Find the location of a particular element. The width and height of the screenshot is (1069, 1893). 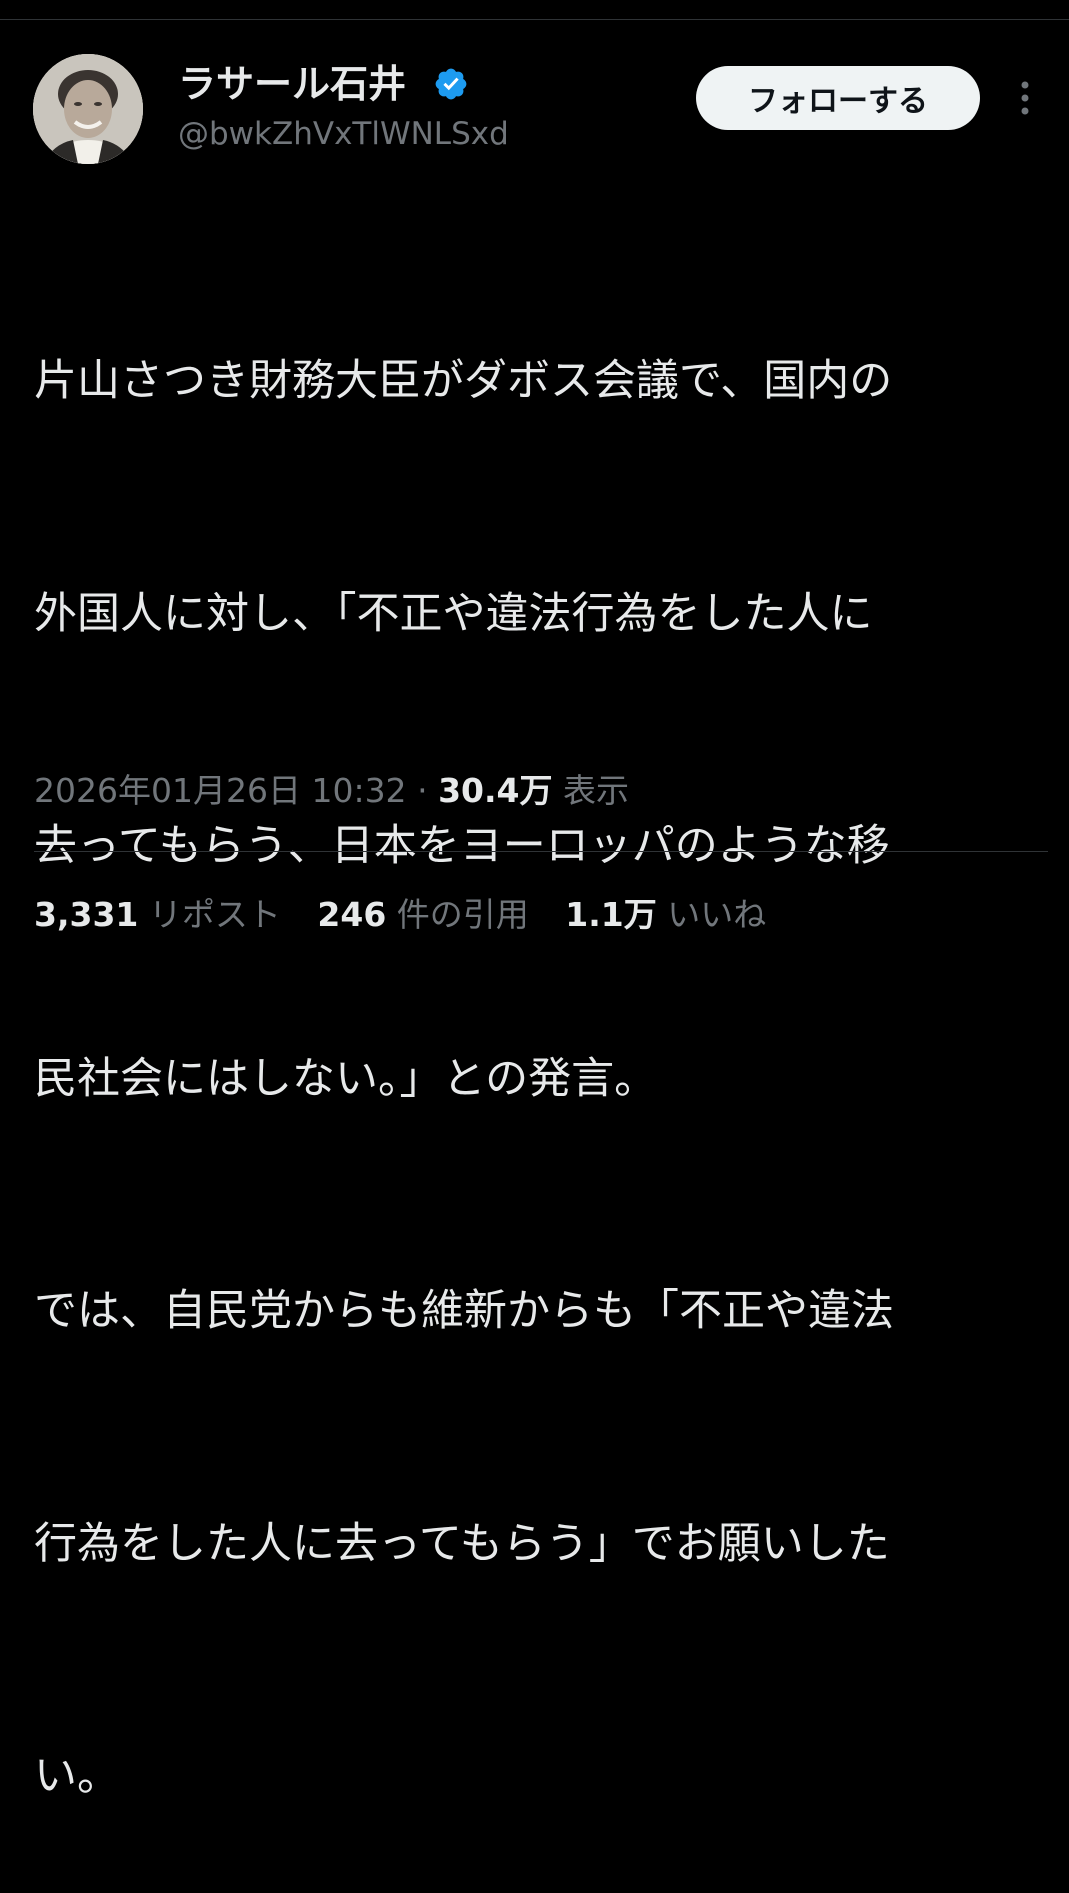

more-options-icon is located at coordinates (1025, 98).